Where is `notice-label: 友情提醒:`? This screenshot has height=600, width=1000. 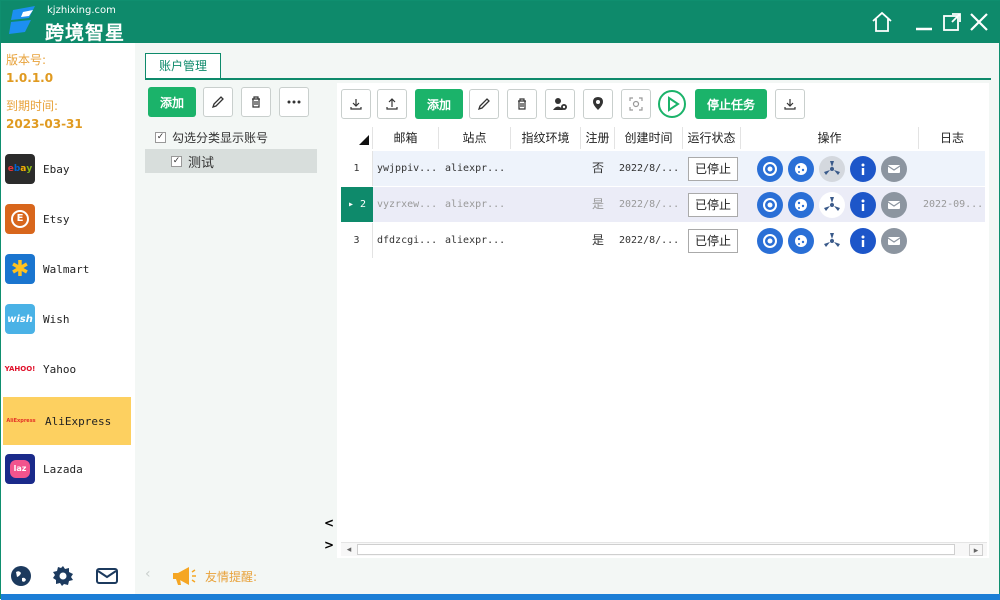
notice-label: 友情提醒: is located at coordinates (231, 577).